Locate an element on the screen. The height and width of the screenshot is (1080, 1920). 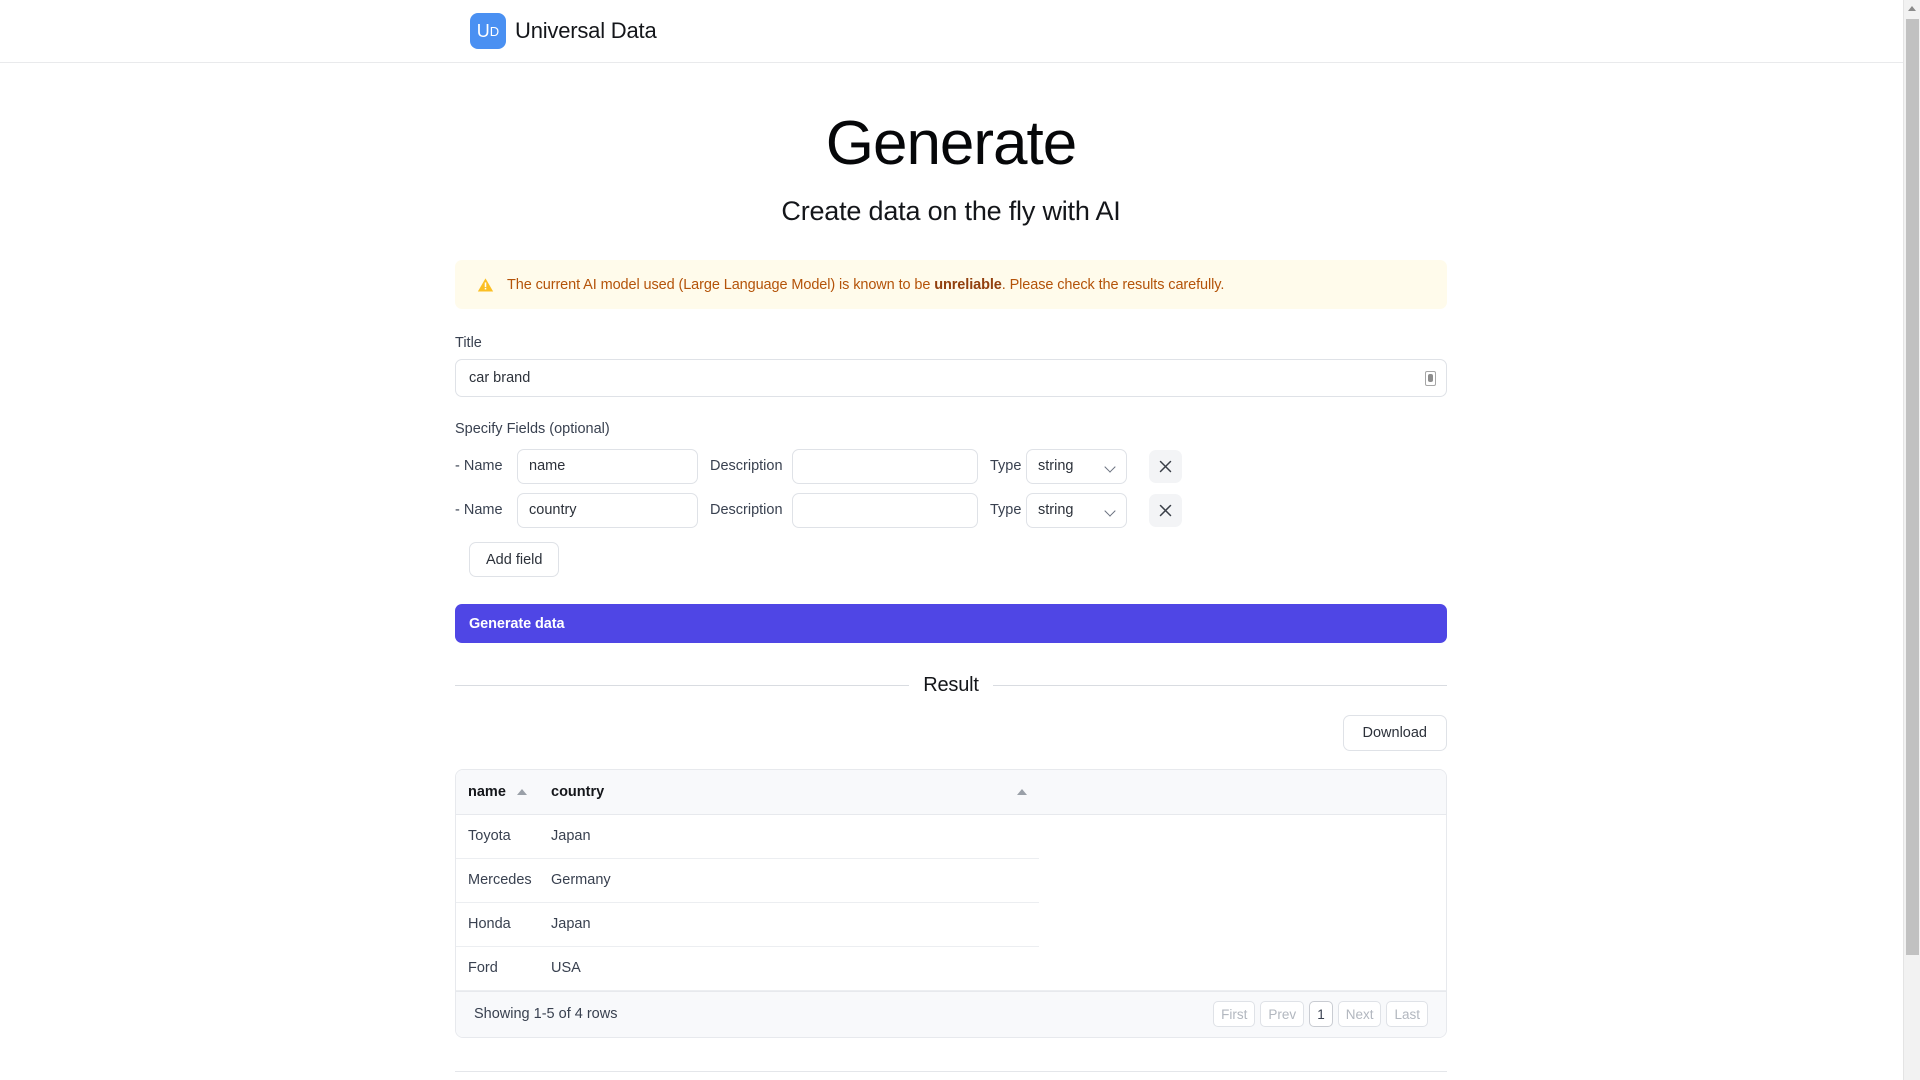
app-logo-icon: UD is located at coordinates (488, 31).